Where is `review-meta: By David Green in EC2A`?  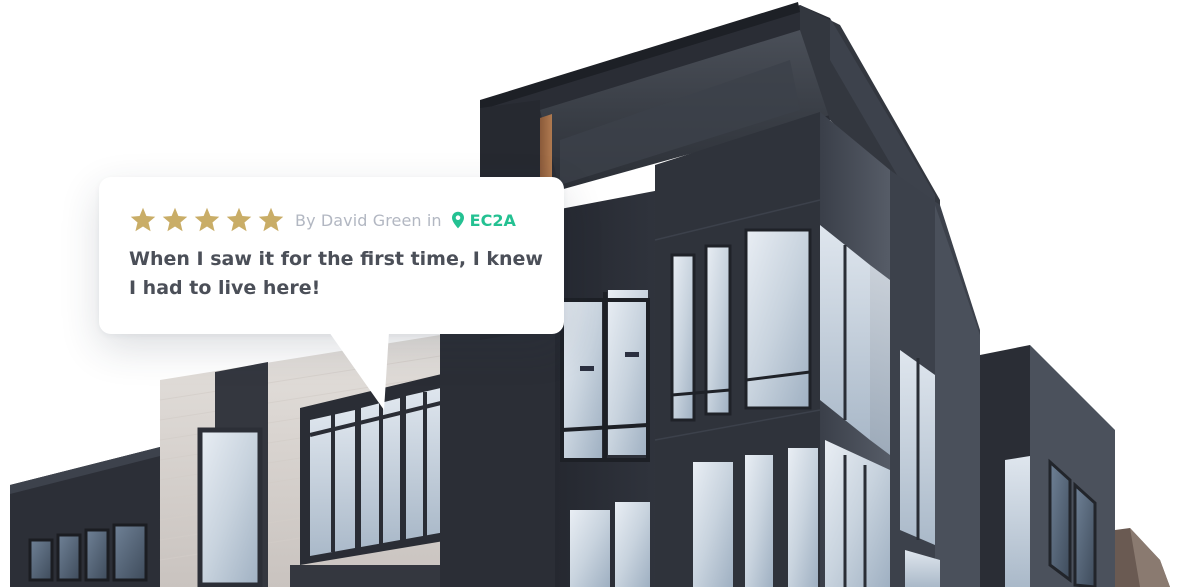 review-meta: By David Green in EC2A is located at coordinates (331, 220).